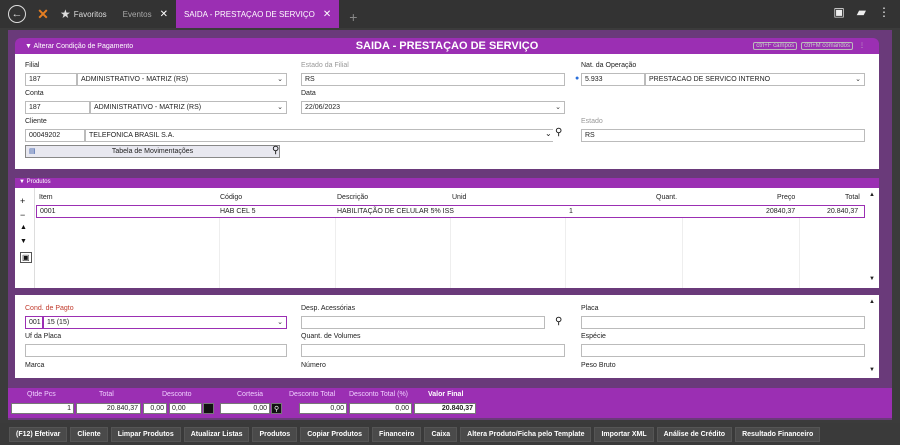  I want to click on toolbar-button-9: Importar XML, so click(624, 434).